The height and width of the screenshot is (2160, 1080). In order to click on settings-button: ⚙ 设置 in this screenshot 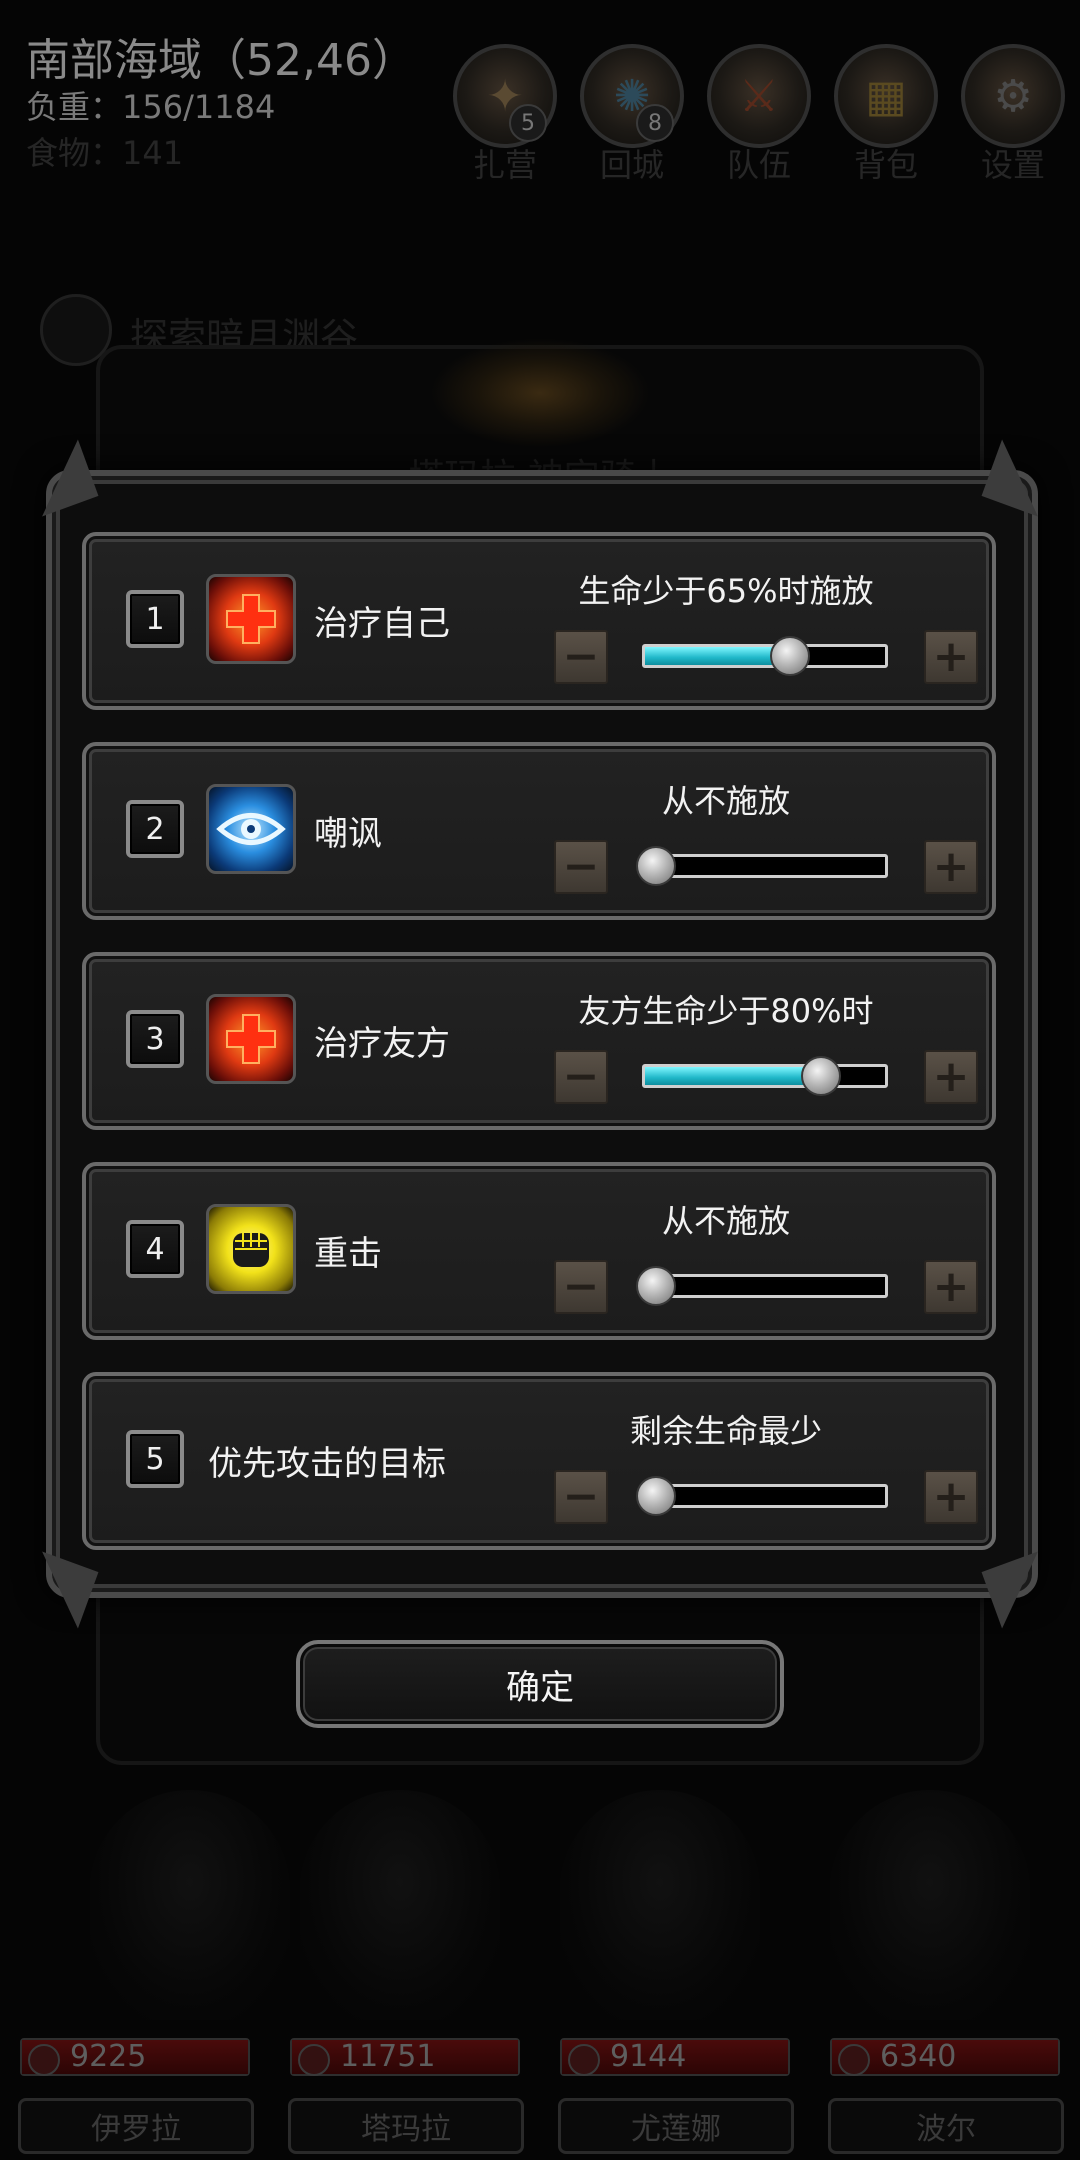, I will do `click(1013, 114)`.